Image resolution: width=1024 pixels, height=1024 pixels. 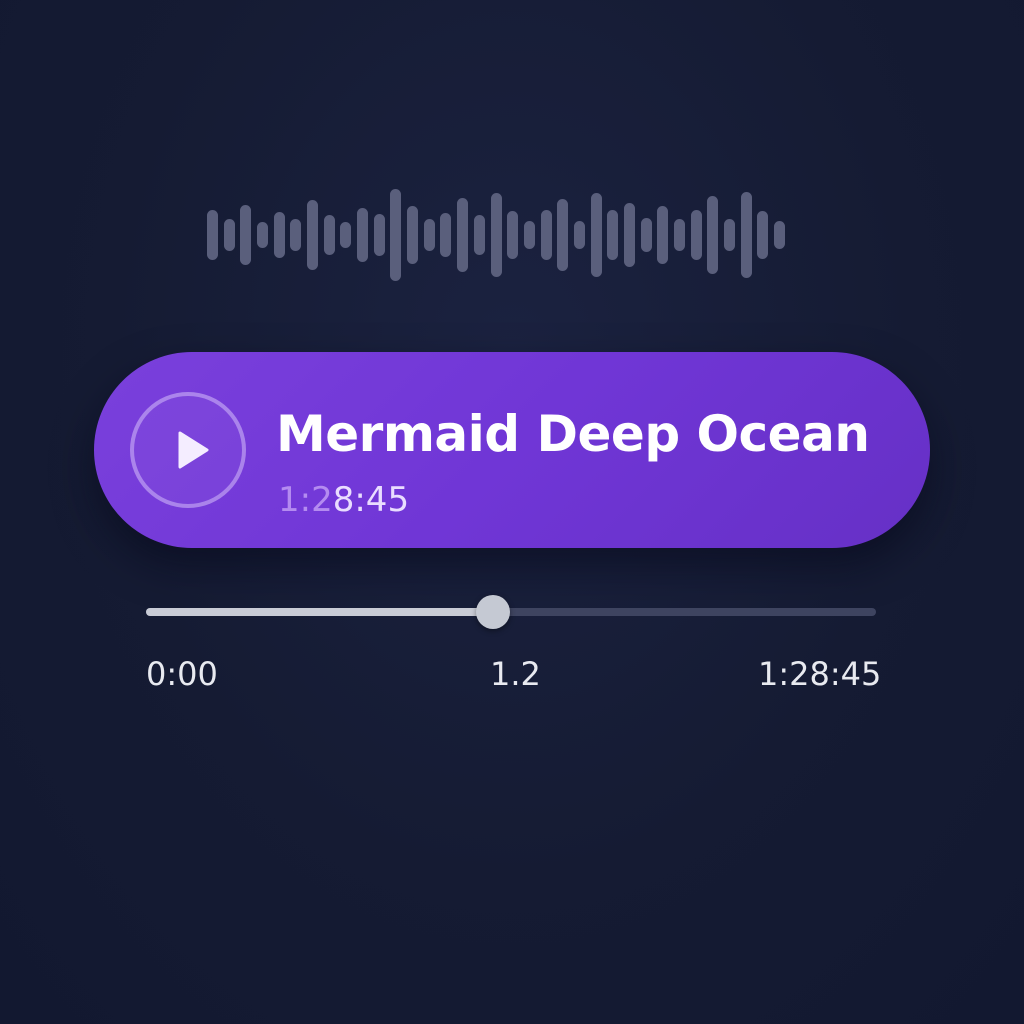 I want to click on track-duration: 1:28:45, so click(x=343, y=500).